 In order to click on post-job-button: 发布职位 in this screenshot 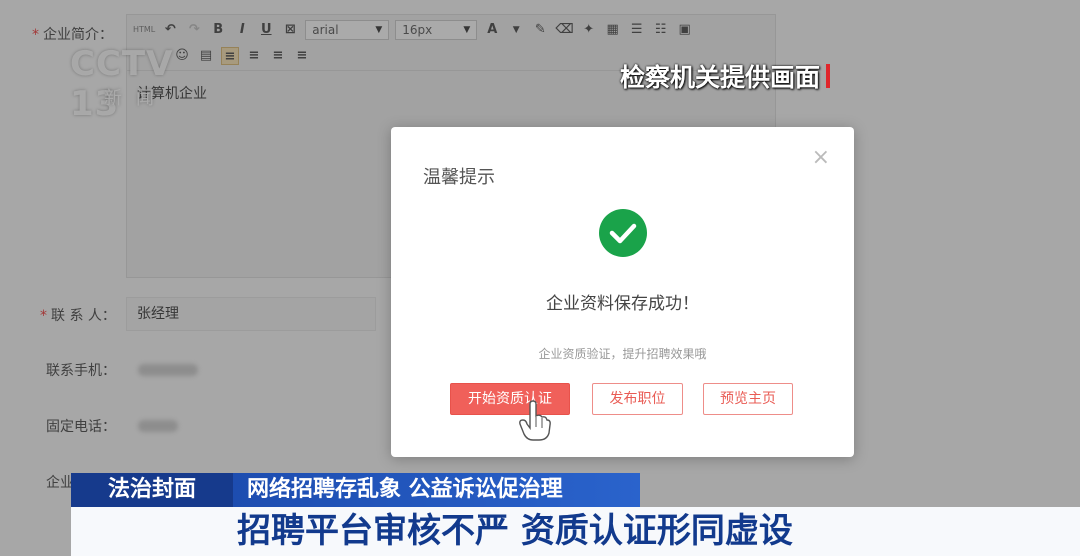, I will do `click(637, 399)`.